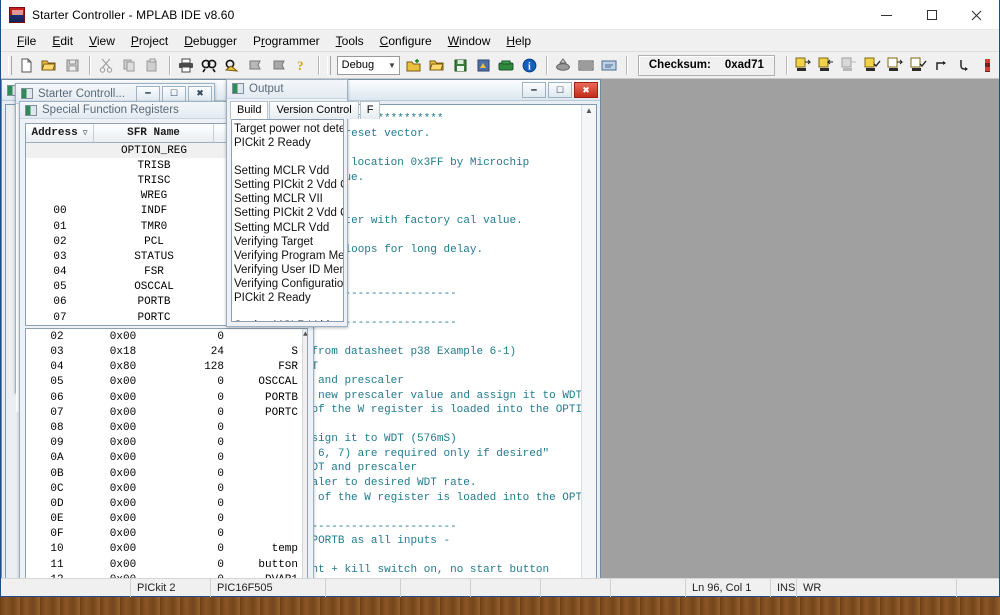 The height and width of the screenshot is (615, 1000). Describe the element at coordinates (803, 65) in the screenshot. I see `run-icon` at that location.